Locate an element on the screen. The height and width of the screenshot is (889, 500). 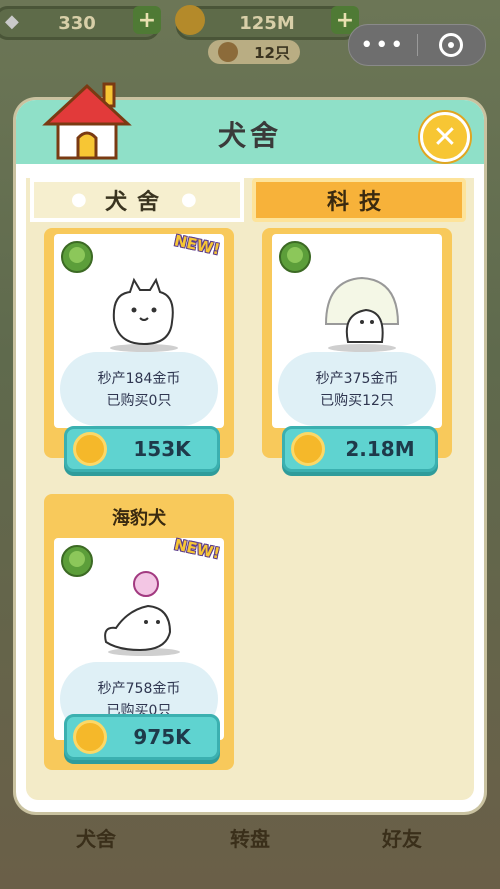
tab-kennel-label: 犬舍 is located at coordinates (136, 202).